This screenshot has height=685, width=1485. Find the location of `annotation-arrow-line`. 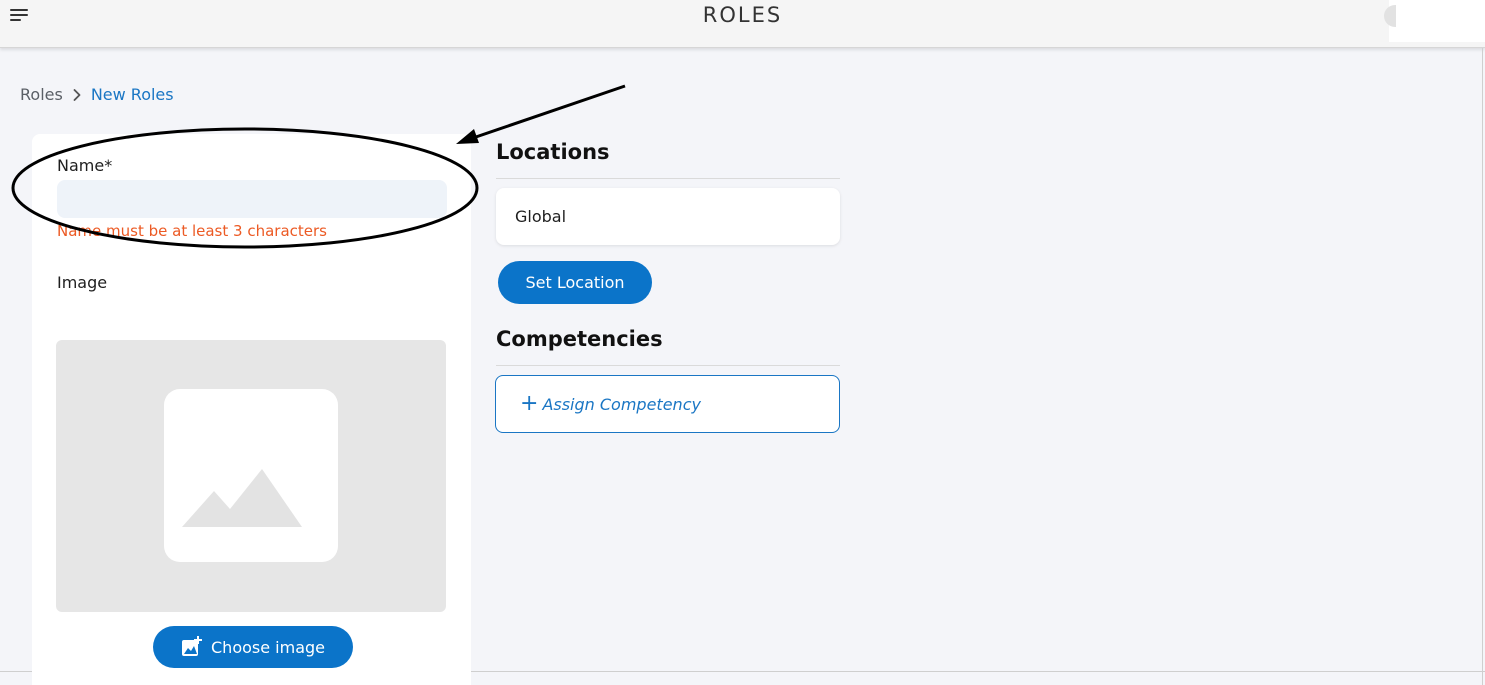

annotation-arrow-line is located at coordinates (547, 112).